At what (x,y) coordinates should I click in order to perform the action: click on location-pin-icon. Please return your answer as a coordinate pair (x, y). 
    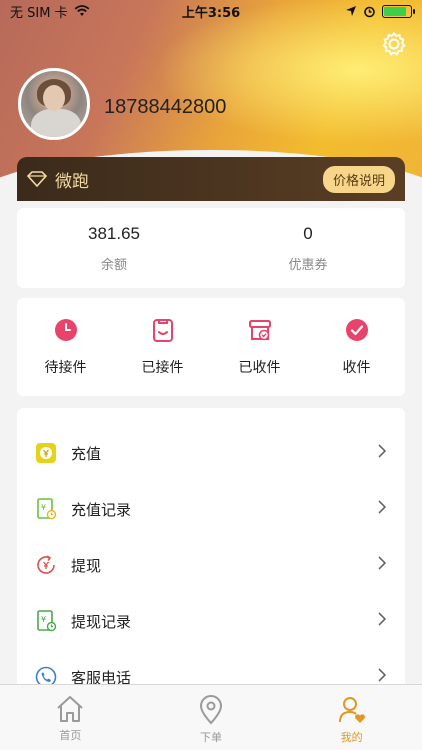
    Looking at the image, I should click on (211, 710).